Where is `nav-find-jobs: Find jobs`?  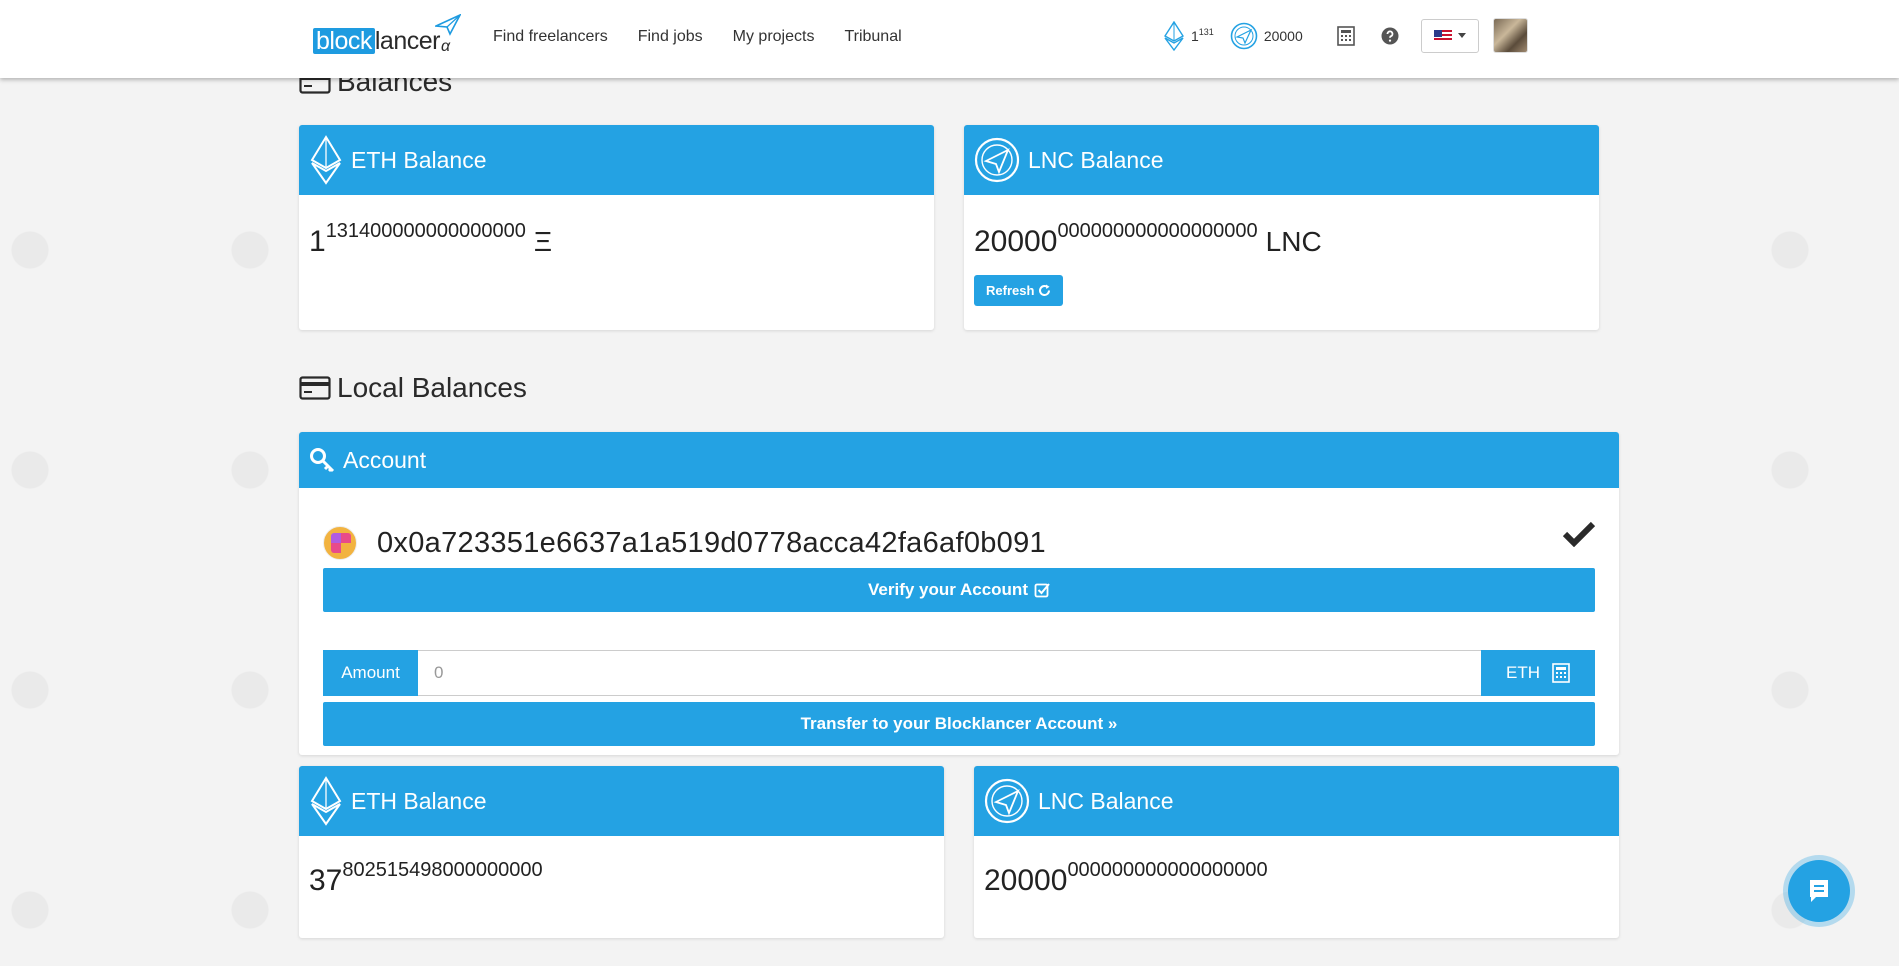
nav-find-jobs: Find jobs is located at coordinates (670, 37).